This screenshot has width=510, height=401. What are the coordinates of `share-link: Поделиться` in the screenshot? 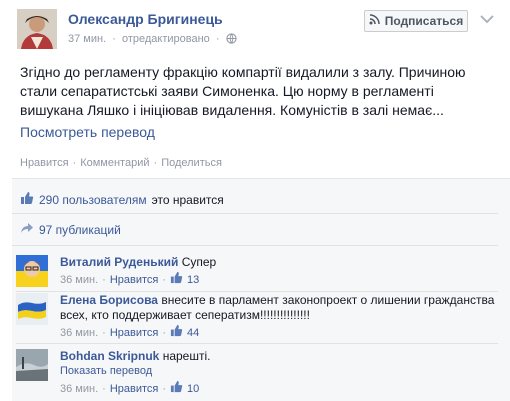 It's located at (191, 163).